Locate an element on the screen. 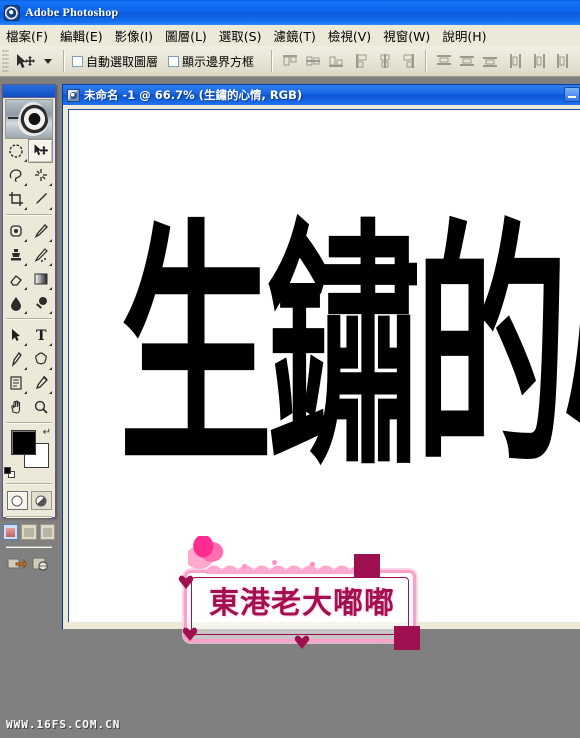 This screenshot has height=738, width=580. full-screen-with-menubar-button is located at coordinates (29, 532).